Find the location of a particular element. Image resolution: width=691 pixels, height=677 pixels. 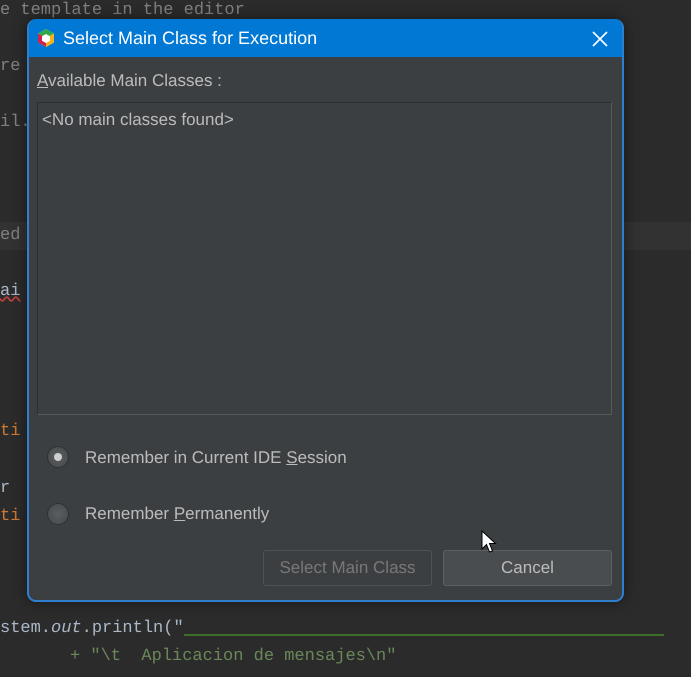

radio-label: Remember in Current IDE Session is located at coordinates (216, 457).